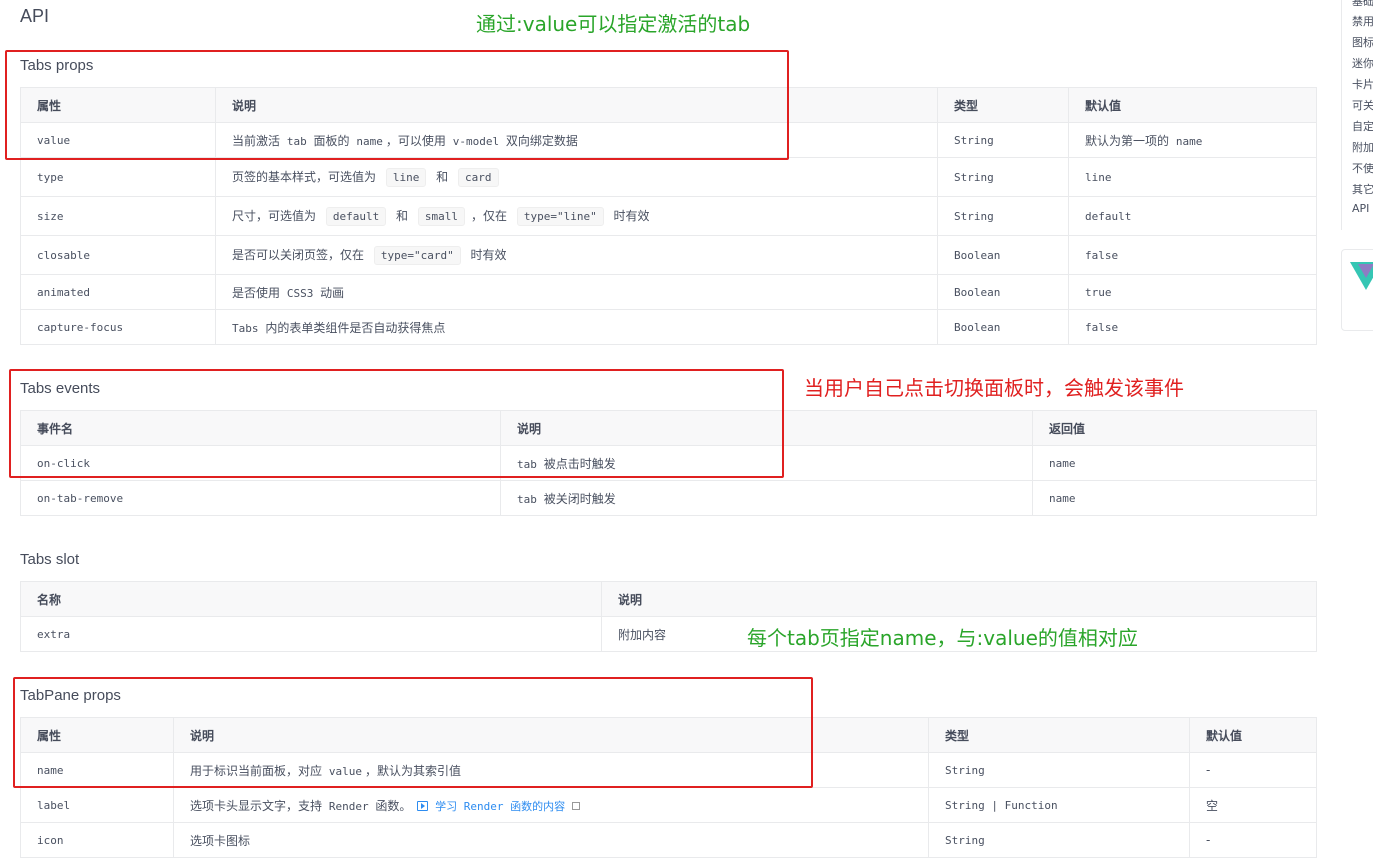 This screenshot has height=859, width=1373. I want to click on code-chip: type="card", so click(417, 255).